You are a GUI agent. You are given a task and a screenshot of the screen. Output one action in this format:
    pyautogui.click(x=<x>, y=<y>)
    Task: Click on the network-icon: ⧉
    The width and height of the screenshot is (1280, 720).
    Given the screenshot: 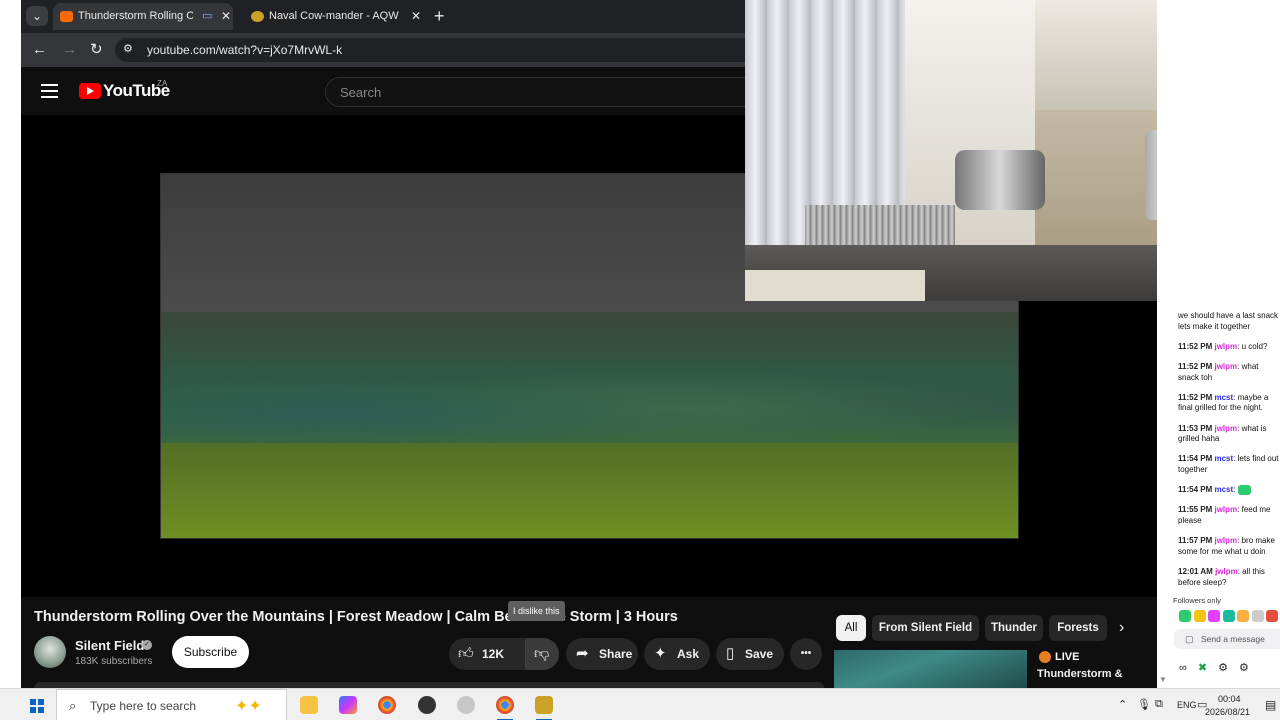 What is the action you would take?
    pyautogui.click(x=1159, y=704)
    